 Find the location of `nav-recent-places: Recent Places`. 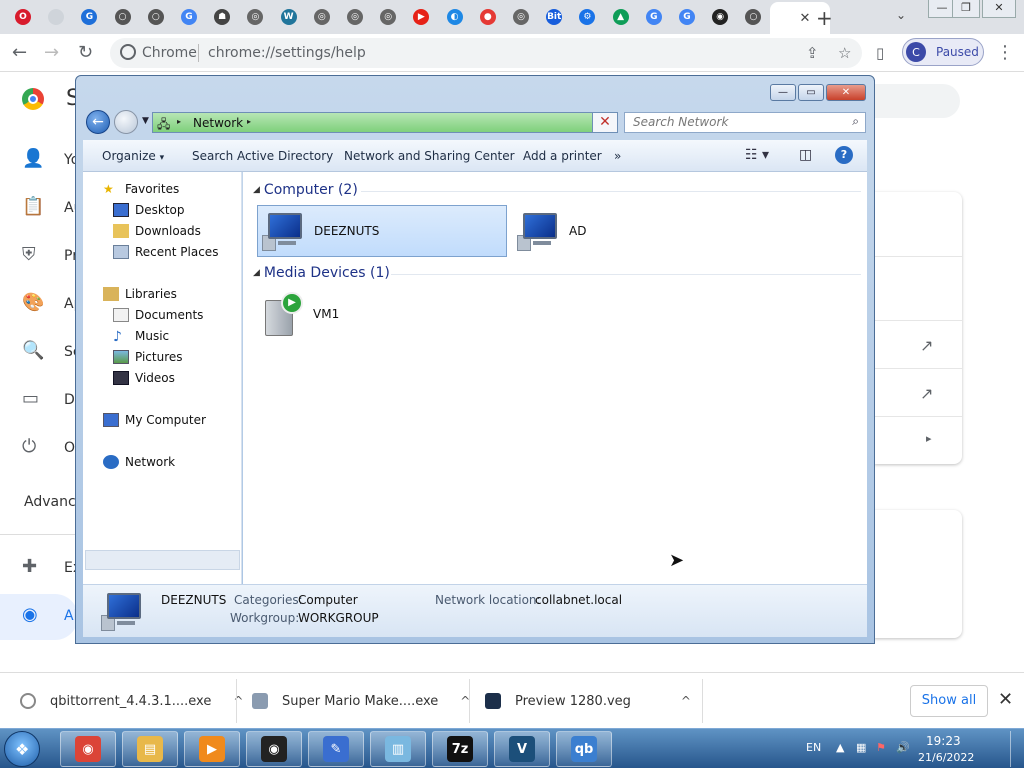

nav-recent-places: Recent Places is located at coordinates (165, 252).